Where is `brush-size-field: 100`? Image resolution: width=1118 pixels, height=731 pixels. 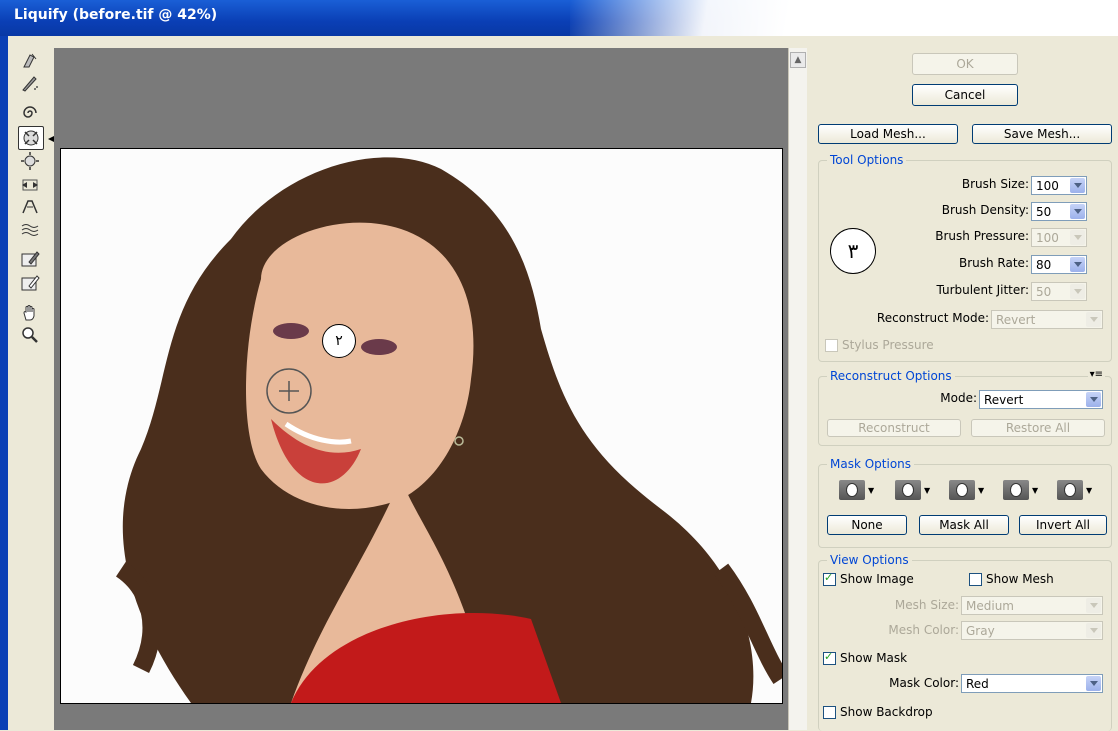 brush-size-field: 100 is located at coordinates (1059, 185).